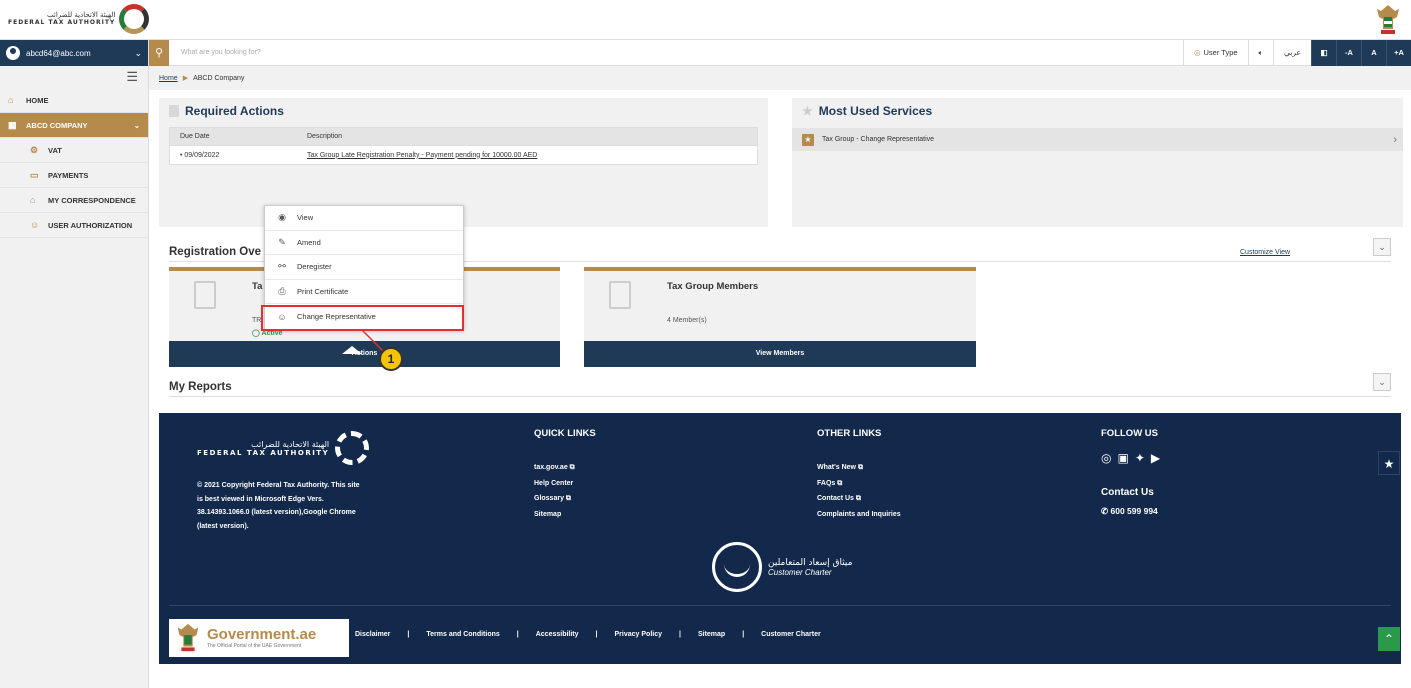 This screenshot has width=1411, height=688. I want to click on link-label: tax.gov.ae, so click(551, 467).